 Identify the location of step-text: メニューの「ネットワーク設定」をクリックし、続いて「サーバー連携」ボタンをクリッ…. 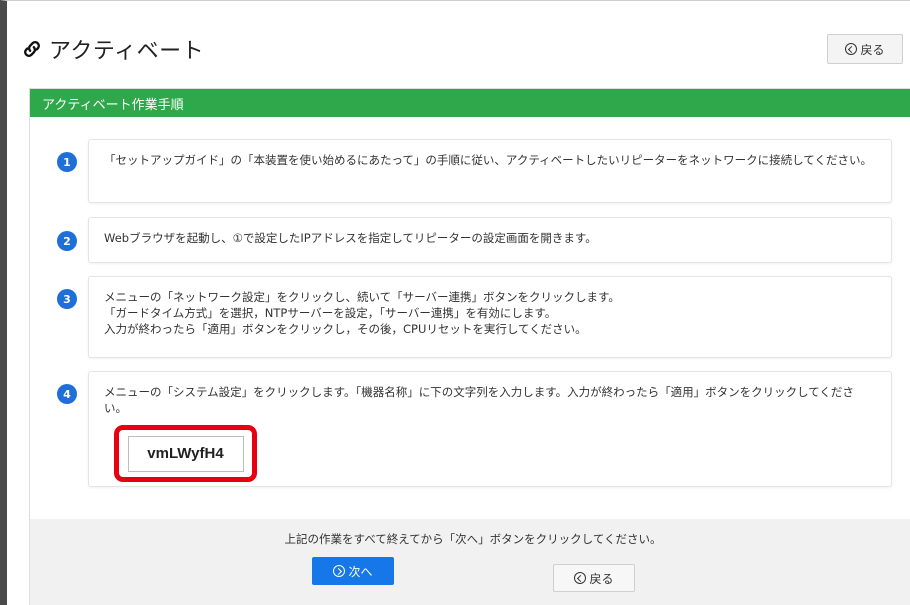
(362, 297).